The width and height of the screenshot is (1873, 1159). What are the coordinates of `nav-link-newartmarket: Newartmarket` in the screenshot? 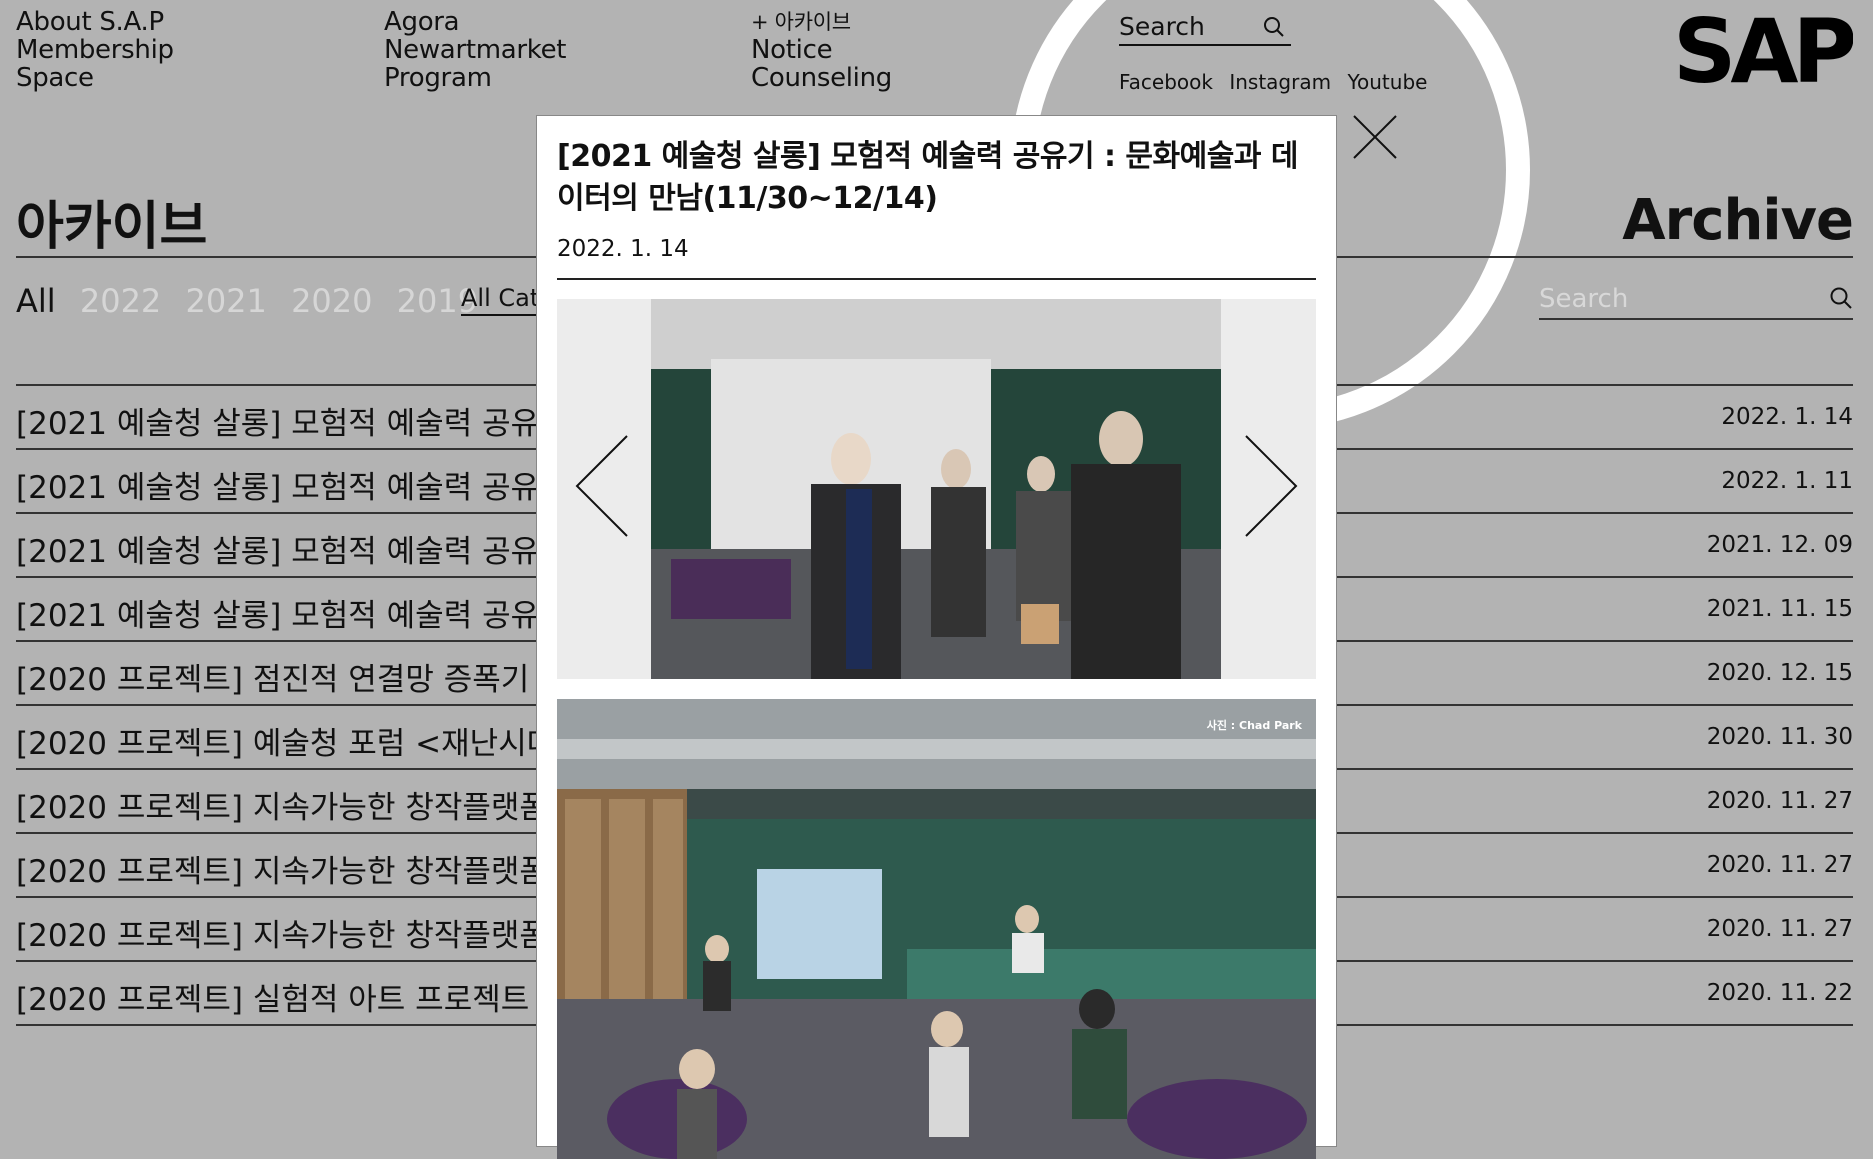 It's located at (475, 50).